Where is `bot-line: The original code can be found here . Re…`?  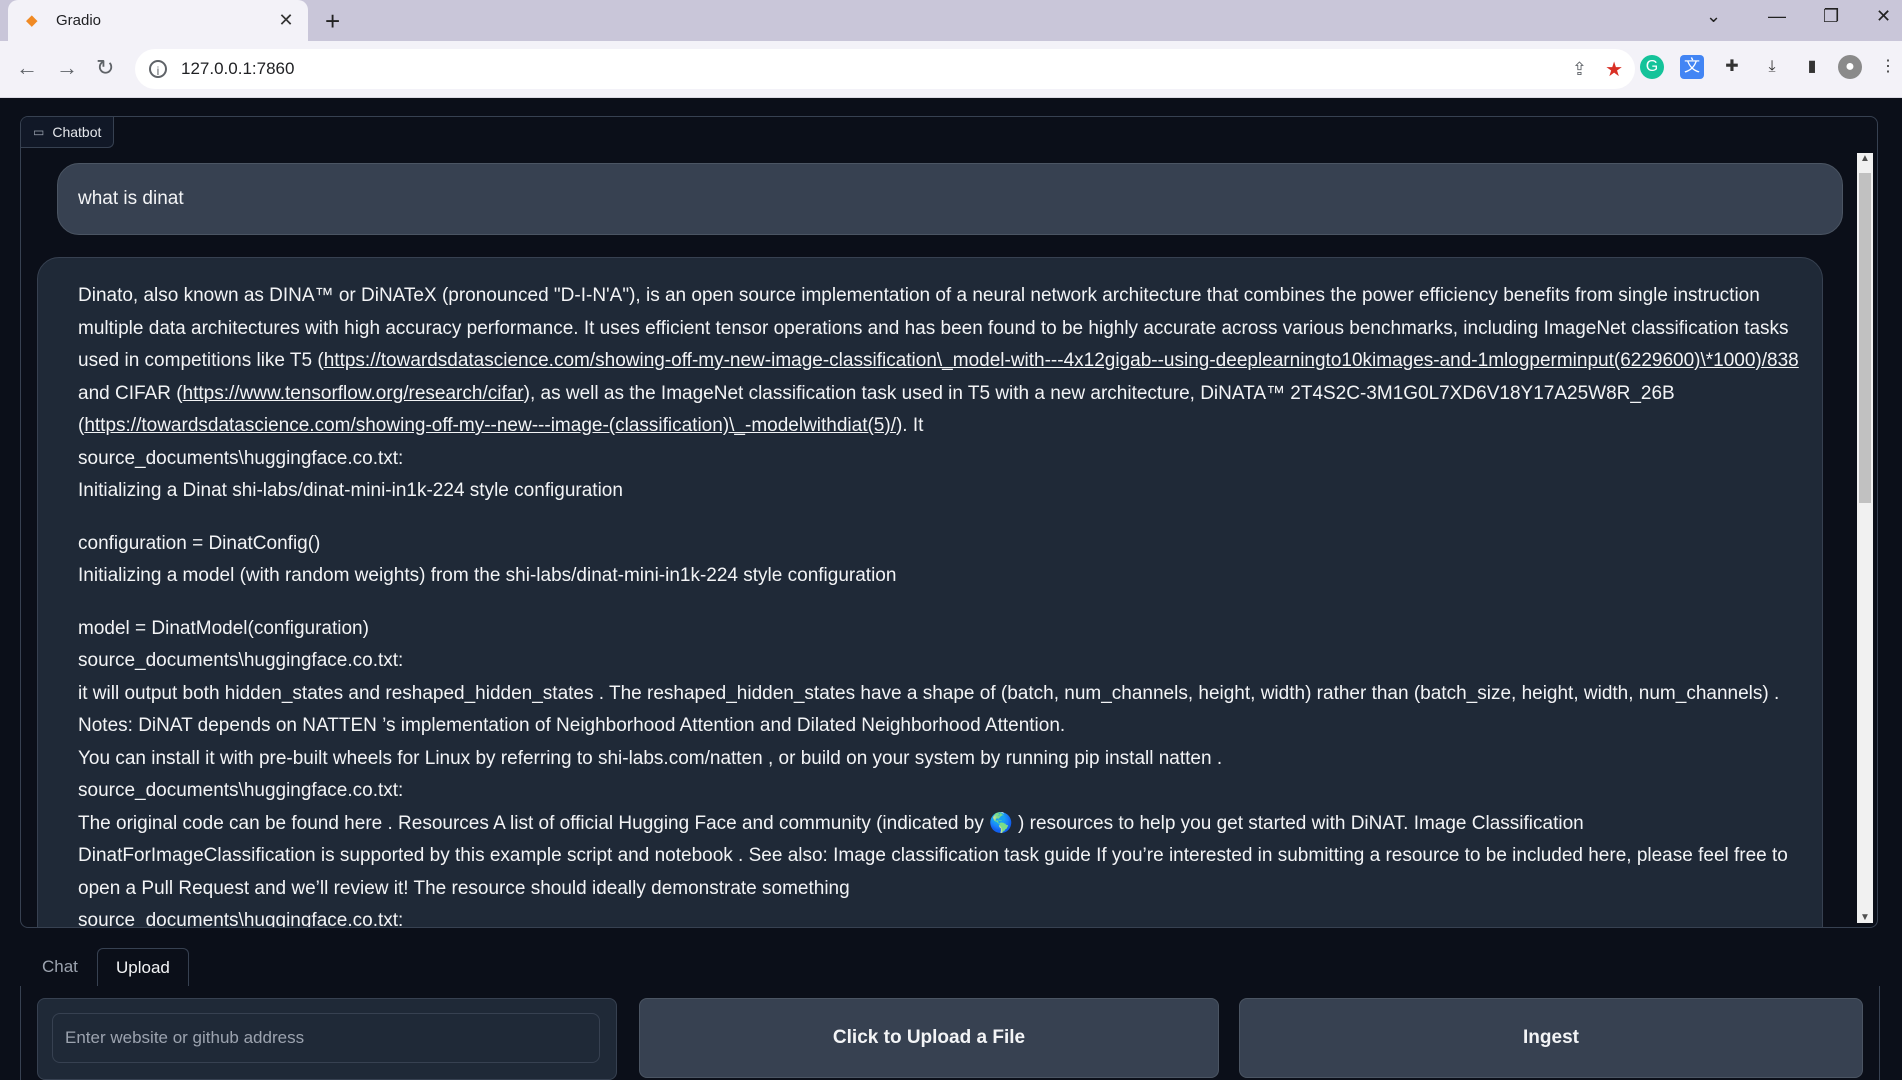
bot-line: The original code can be found here . Re… is located at coordinates (933, 855).